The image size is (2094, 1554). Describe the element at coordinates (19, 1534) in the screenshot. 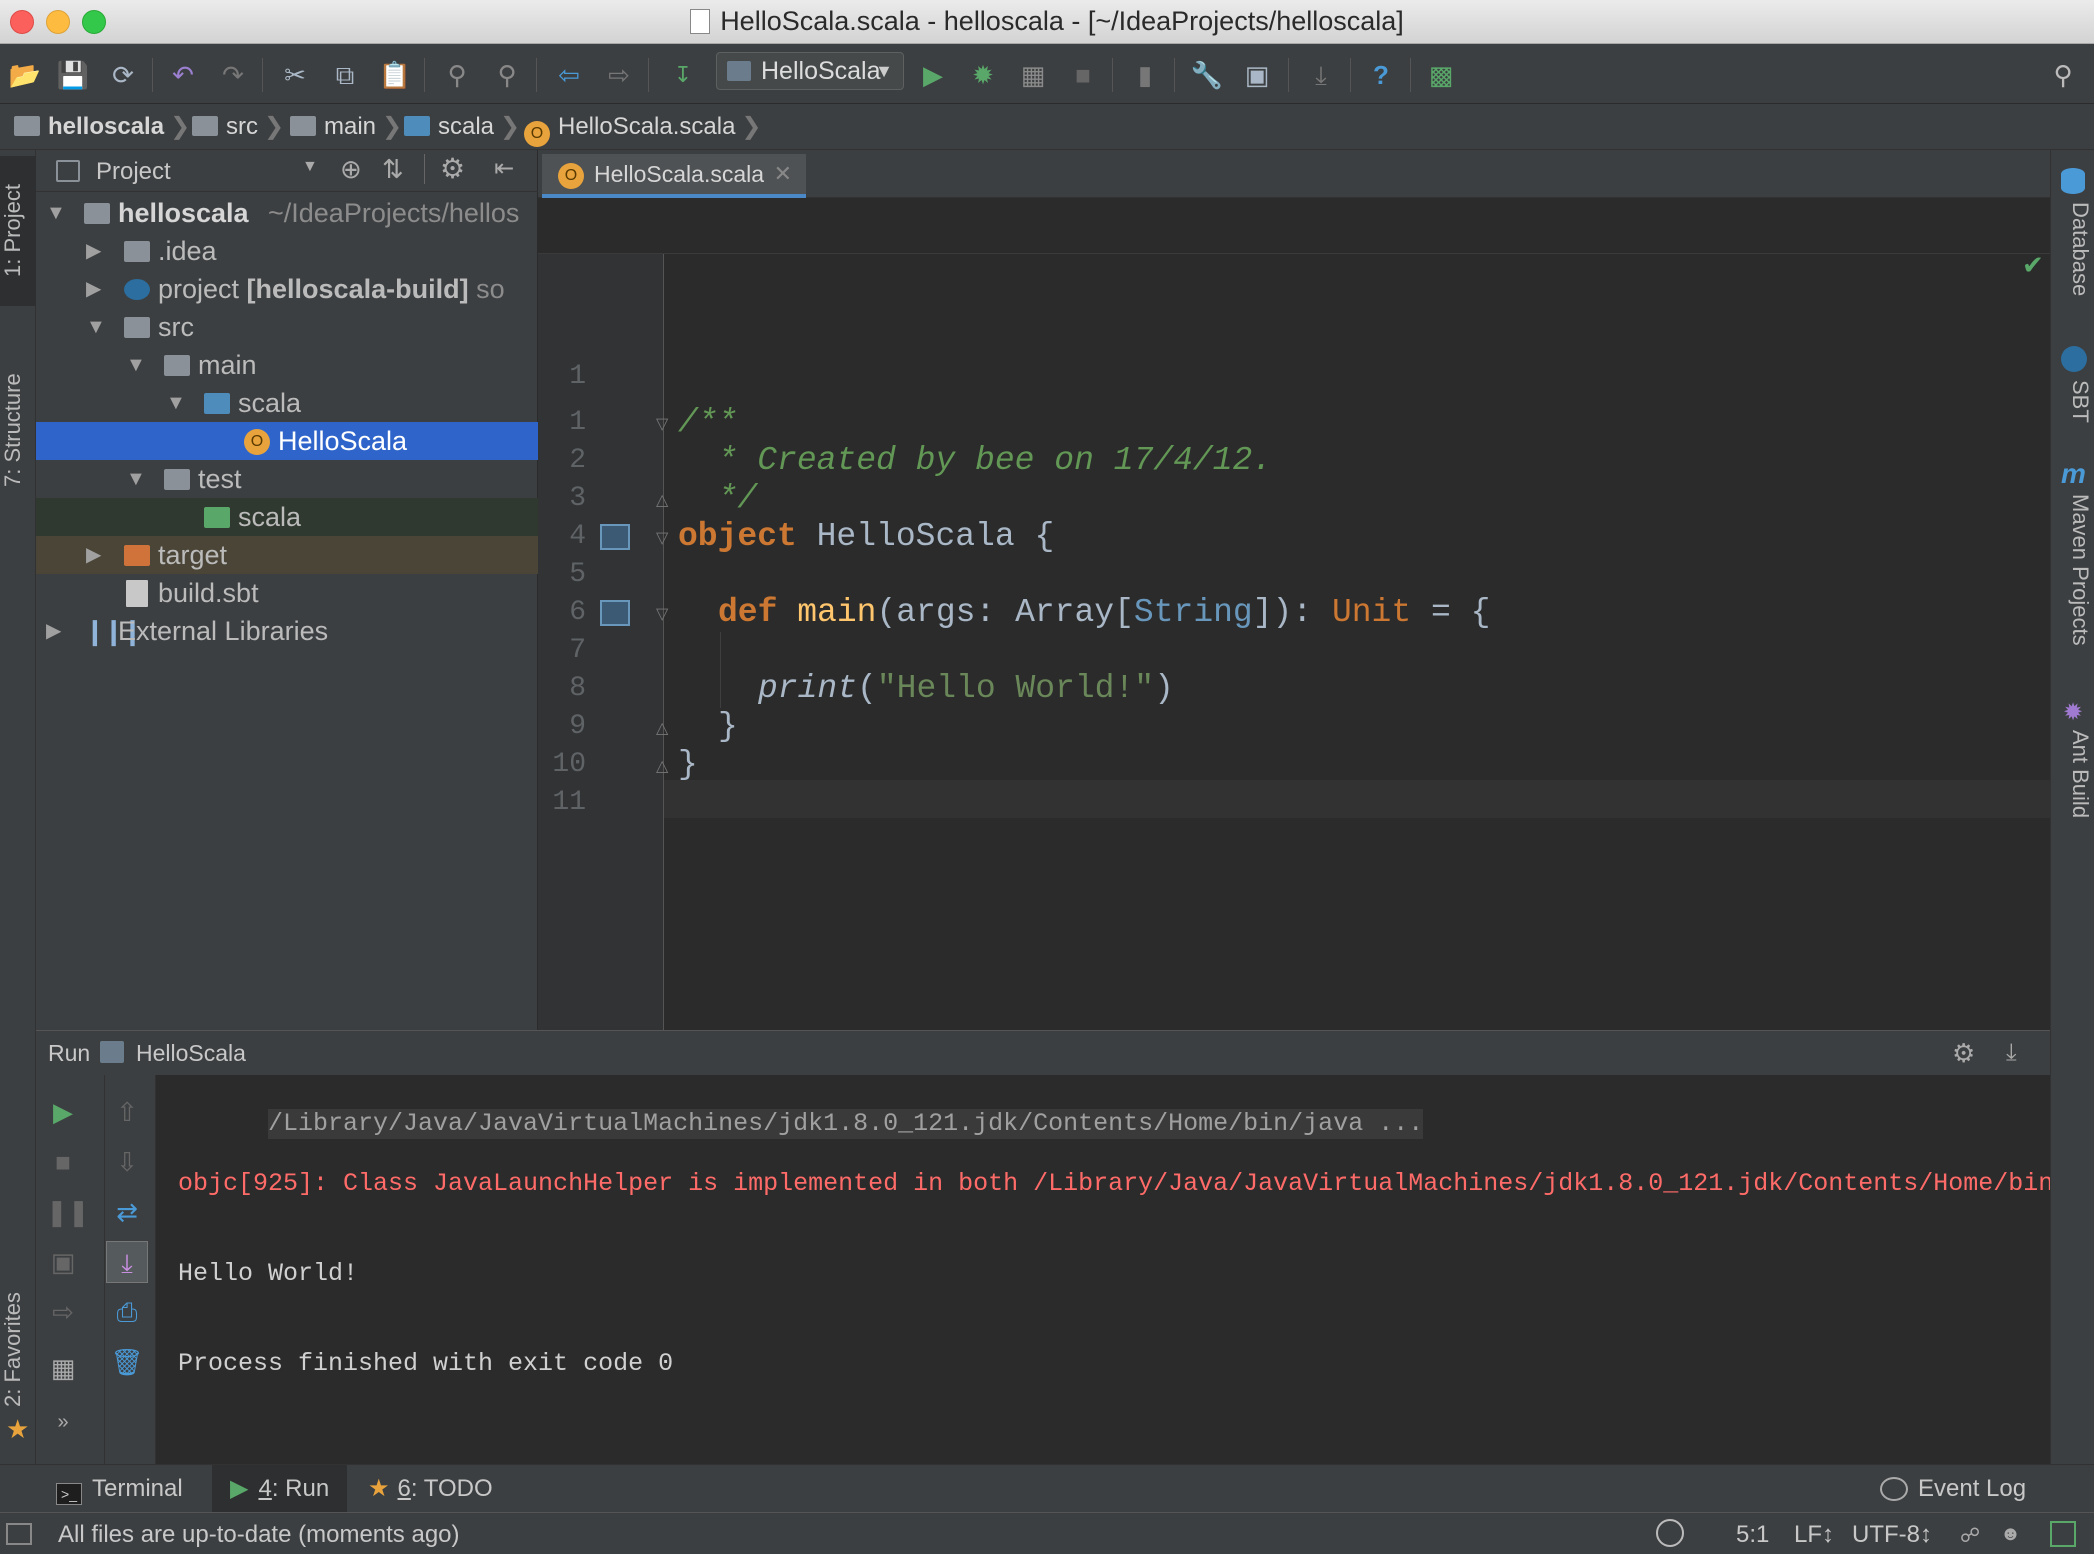

I see `tool-windows-toggle-icon` at that location.